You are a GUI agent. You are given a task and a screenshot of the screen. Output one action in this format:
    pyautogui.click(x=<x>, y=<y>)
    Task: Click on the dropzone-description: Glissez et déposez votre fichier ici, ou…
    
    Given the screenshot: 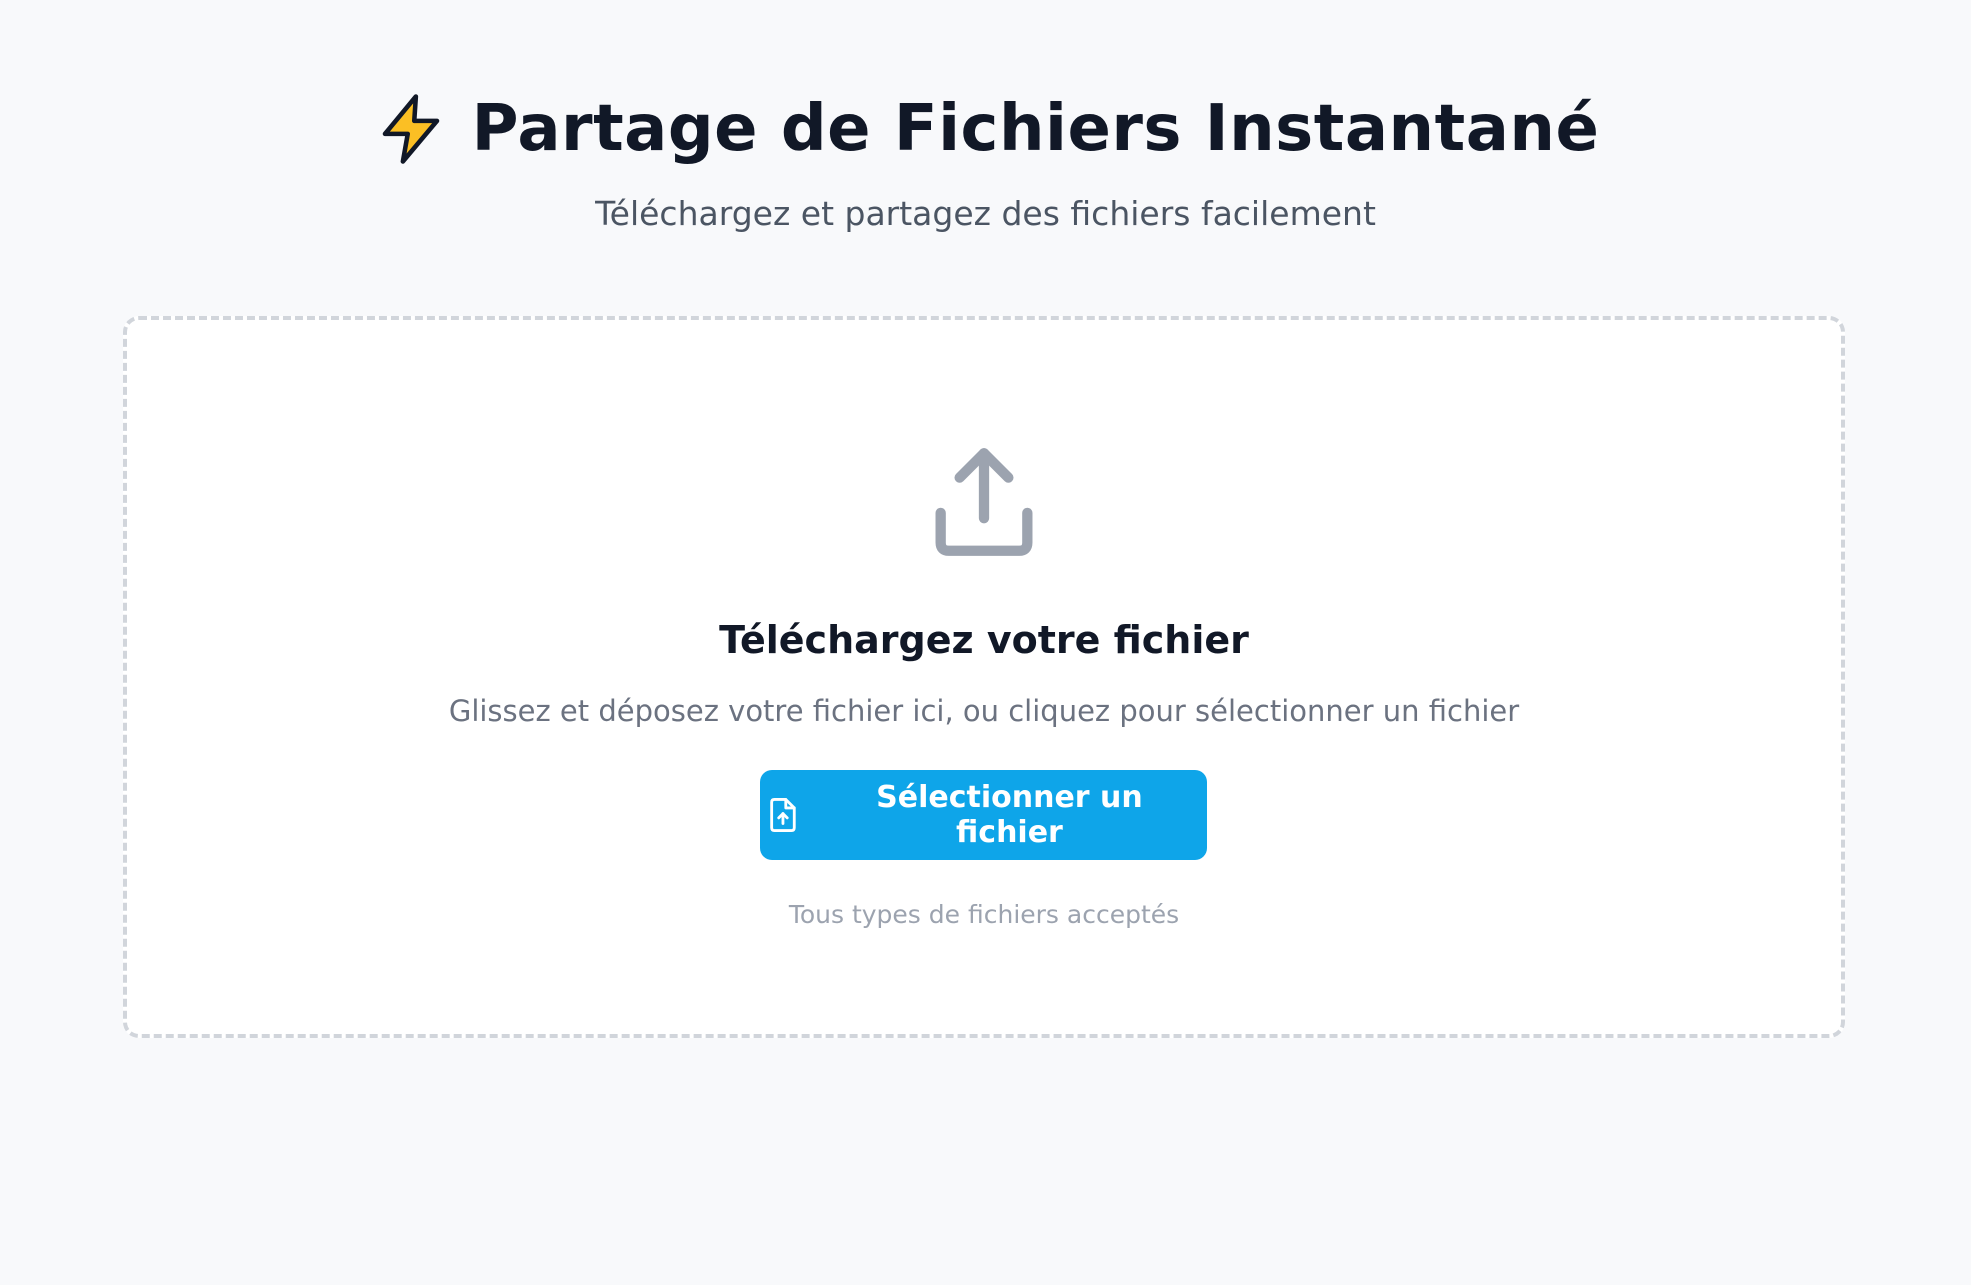 What is the action you would take?
    pyautogui.click(x=984, y=711)
    